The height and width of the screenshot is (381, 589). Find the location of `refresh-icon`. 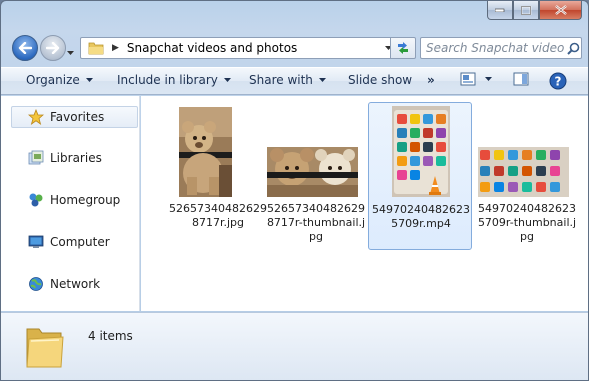

refresh-icon is located at coordinates (403, 48).